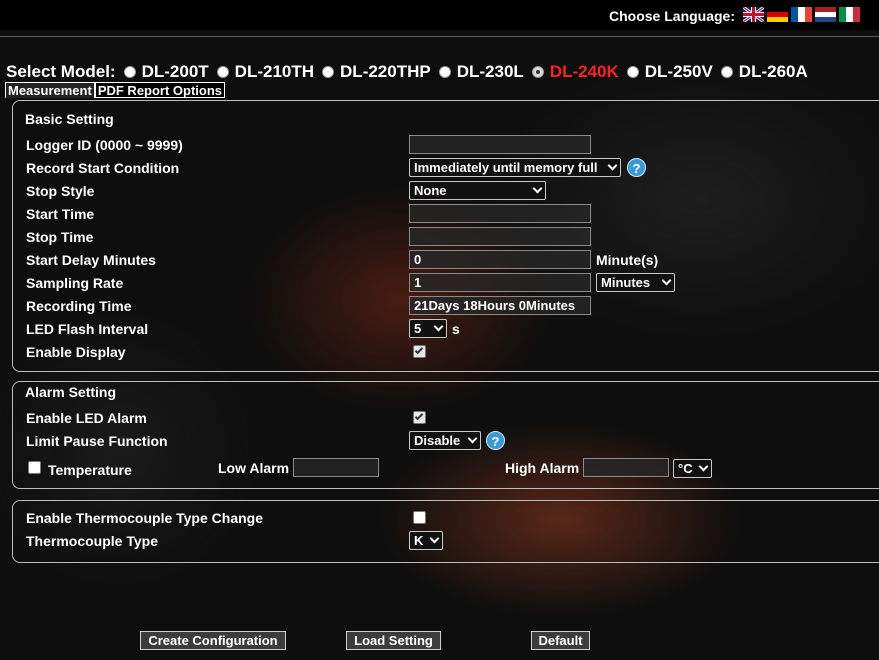 This screenshot has width=879, height=660. I want to click on thermocouple-type-label: Thermocouple Type, so click(92, 541).